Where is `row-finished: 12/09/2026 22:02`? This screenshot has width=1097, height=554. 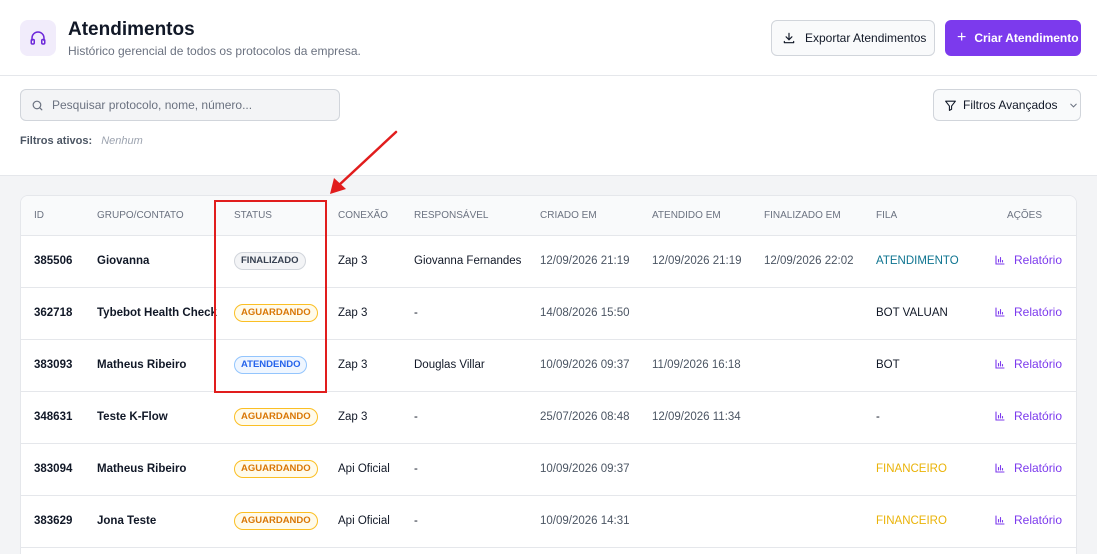
row-finished: 12/09/2026 22:02 is located at coordinates (807, 261).